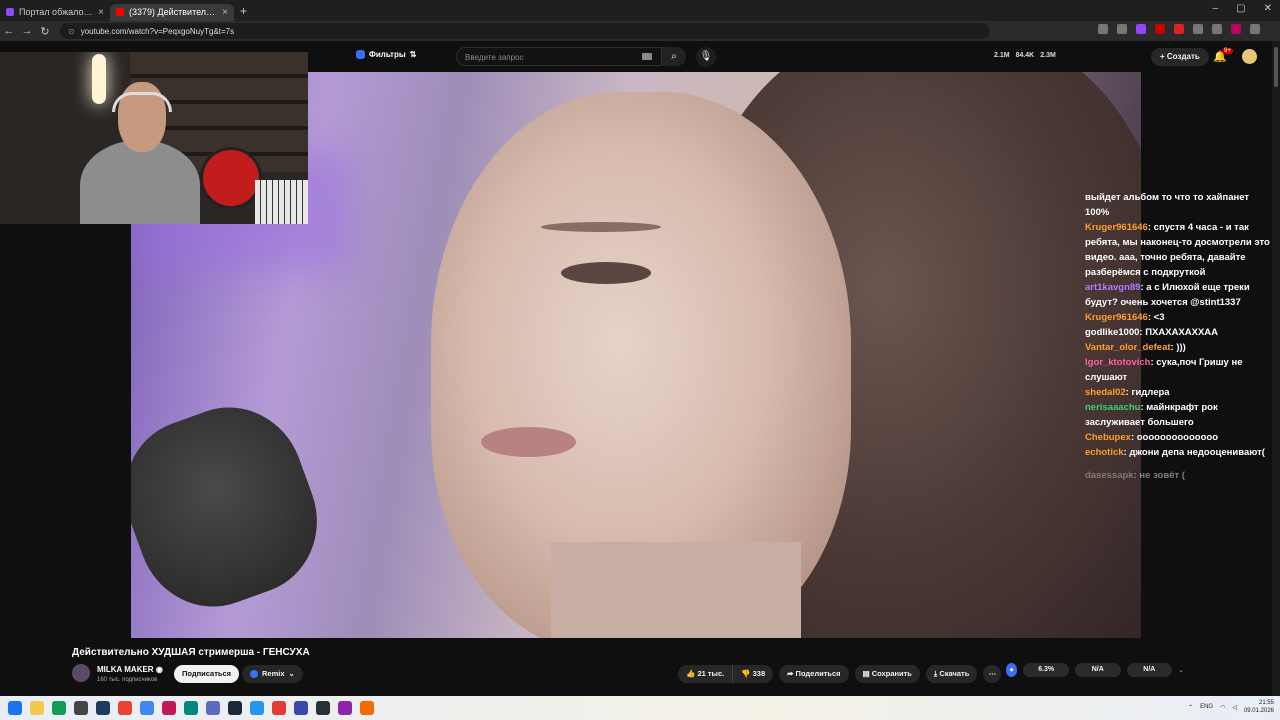  I want to click on chat-username: nerisaaachu, so click(1112, 407).